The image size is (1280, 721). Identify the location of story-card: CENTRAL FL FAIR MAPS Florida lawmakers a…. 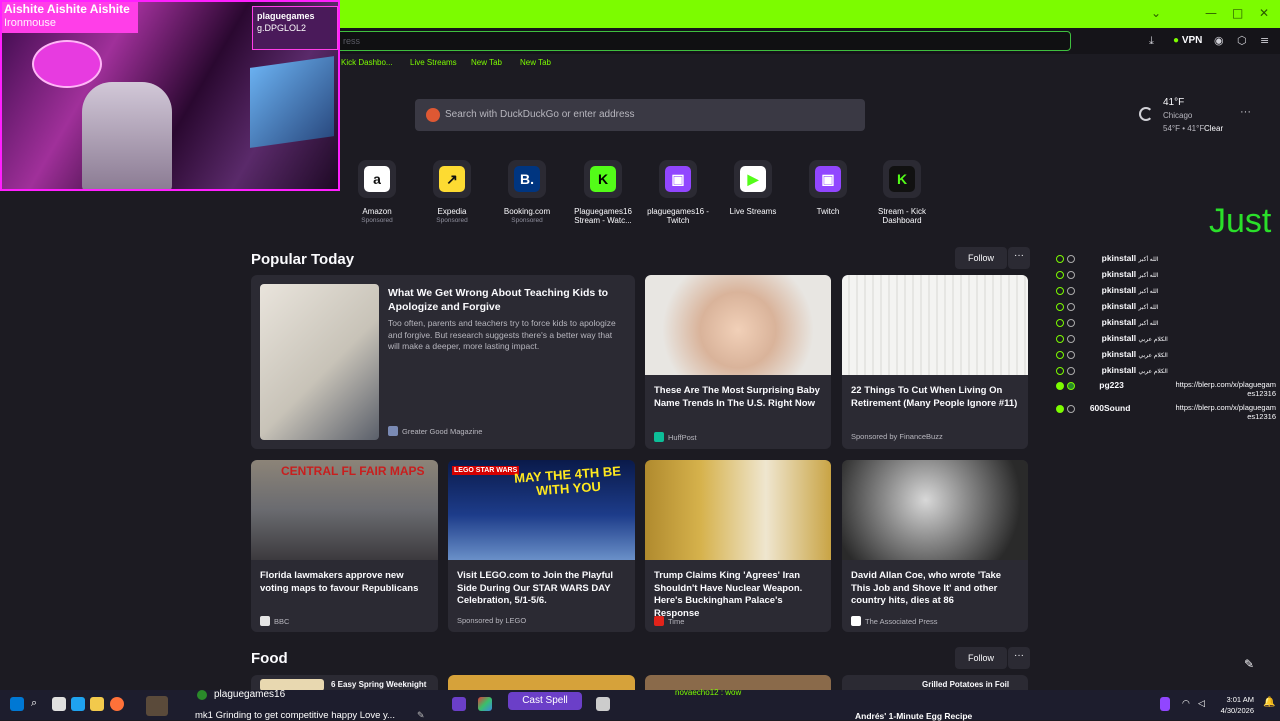
(344, 546).